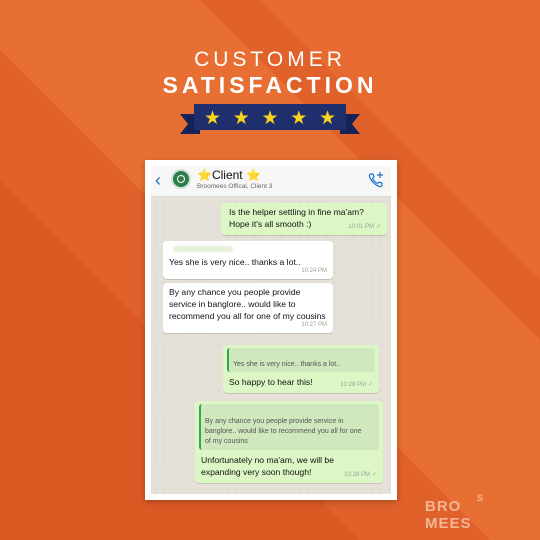 This screenshot has width=540, height=540. What do you see at coordinates (270, 224) in the screenshot?
I see `message-text-line: Hope it's all smooth :)` at bounding box center [270, 224].